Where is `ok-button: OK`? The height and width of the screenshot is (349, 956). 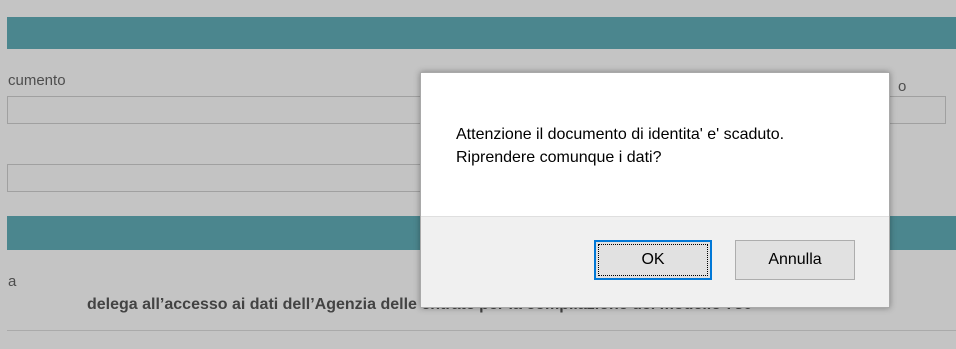
ok-button: OK is located at coordinates (653, 260).